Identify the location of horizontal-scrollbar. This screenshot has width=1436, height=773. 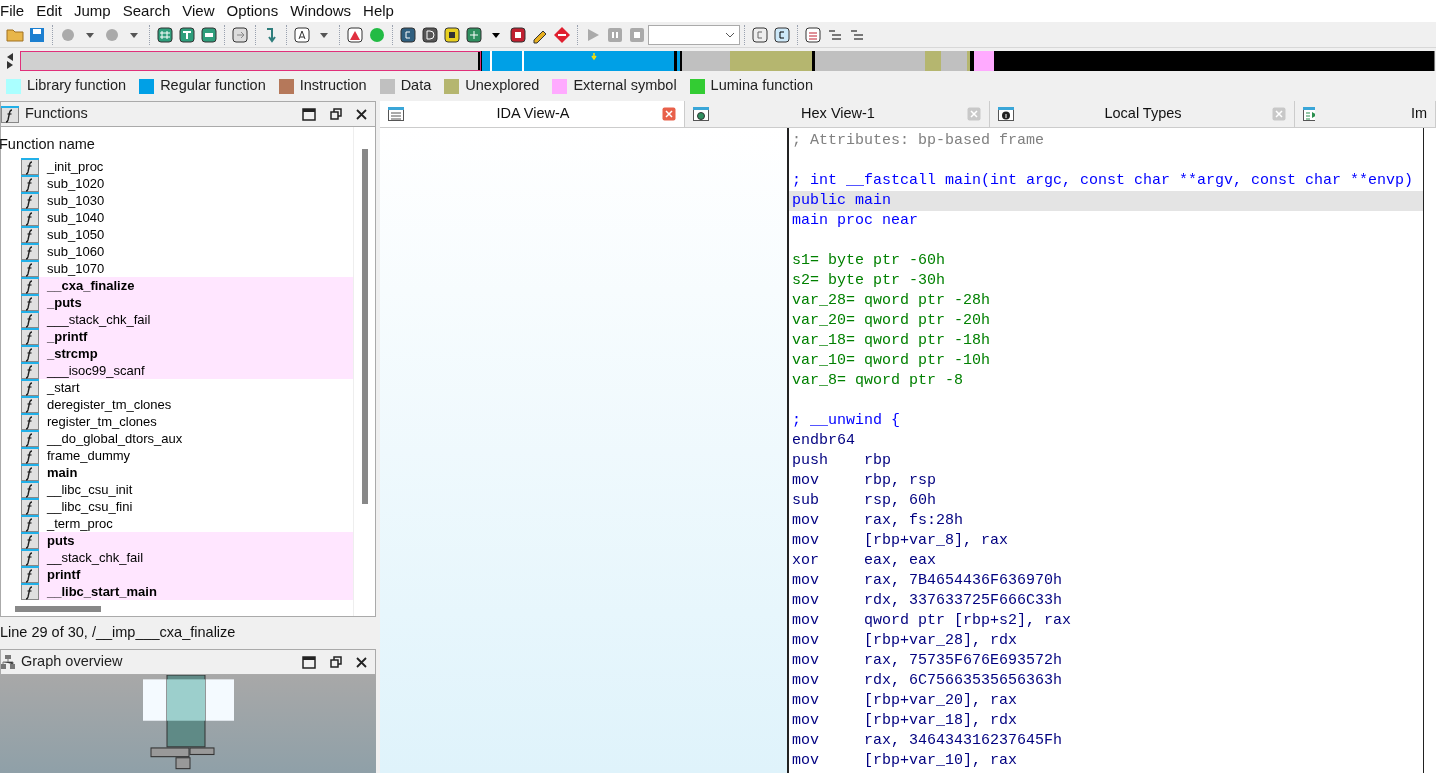
(58, 609).